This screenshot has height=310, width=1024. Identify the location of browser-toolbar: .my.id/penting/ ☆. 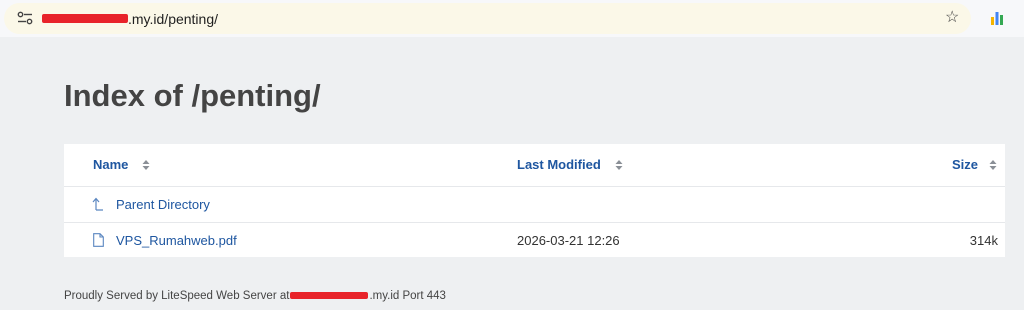
(512, 18).